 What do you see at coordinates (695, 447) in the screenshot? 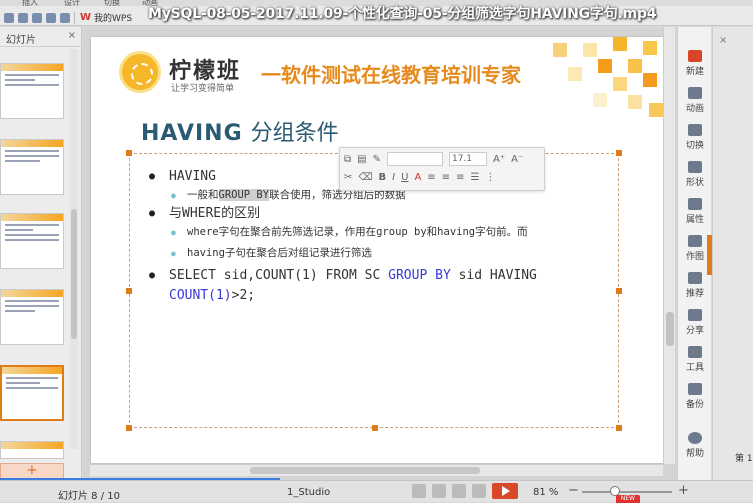
I see `help-button: 帮助` at bounding box center [695, 447].